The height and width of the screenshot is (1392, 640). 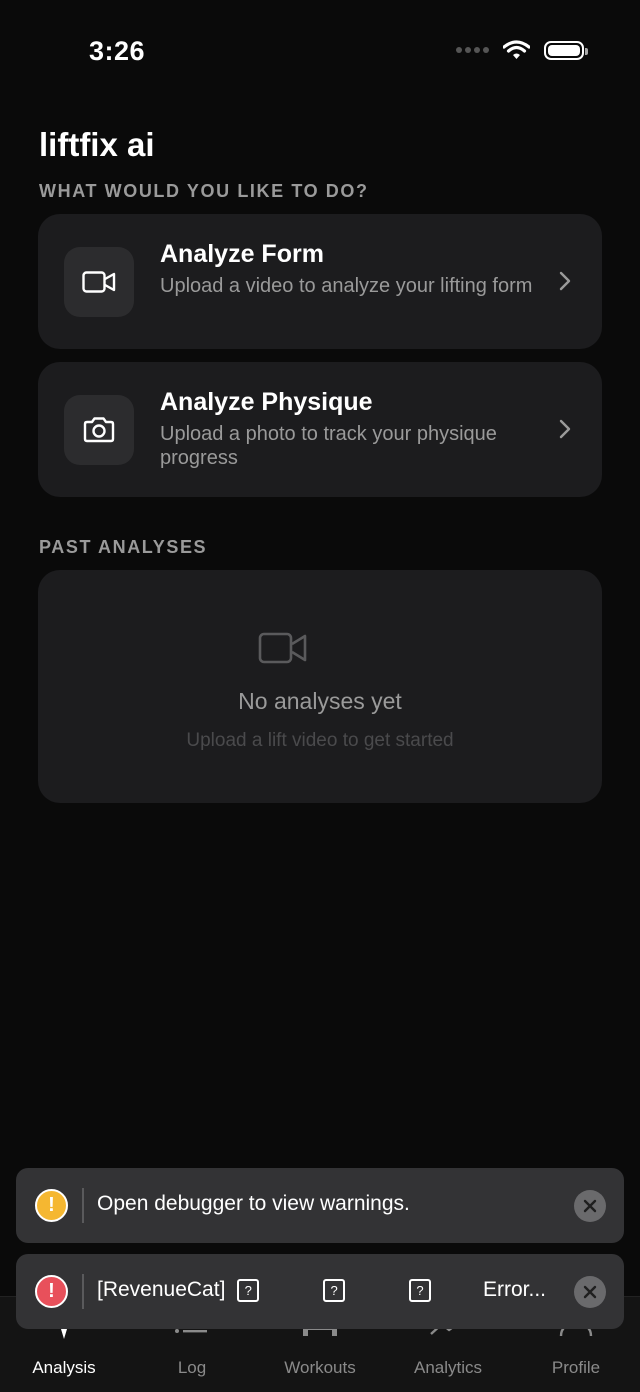 I want to click on tab-label: Profile, so click(x=576, y=1367).